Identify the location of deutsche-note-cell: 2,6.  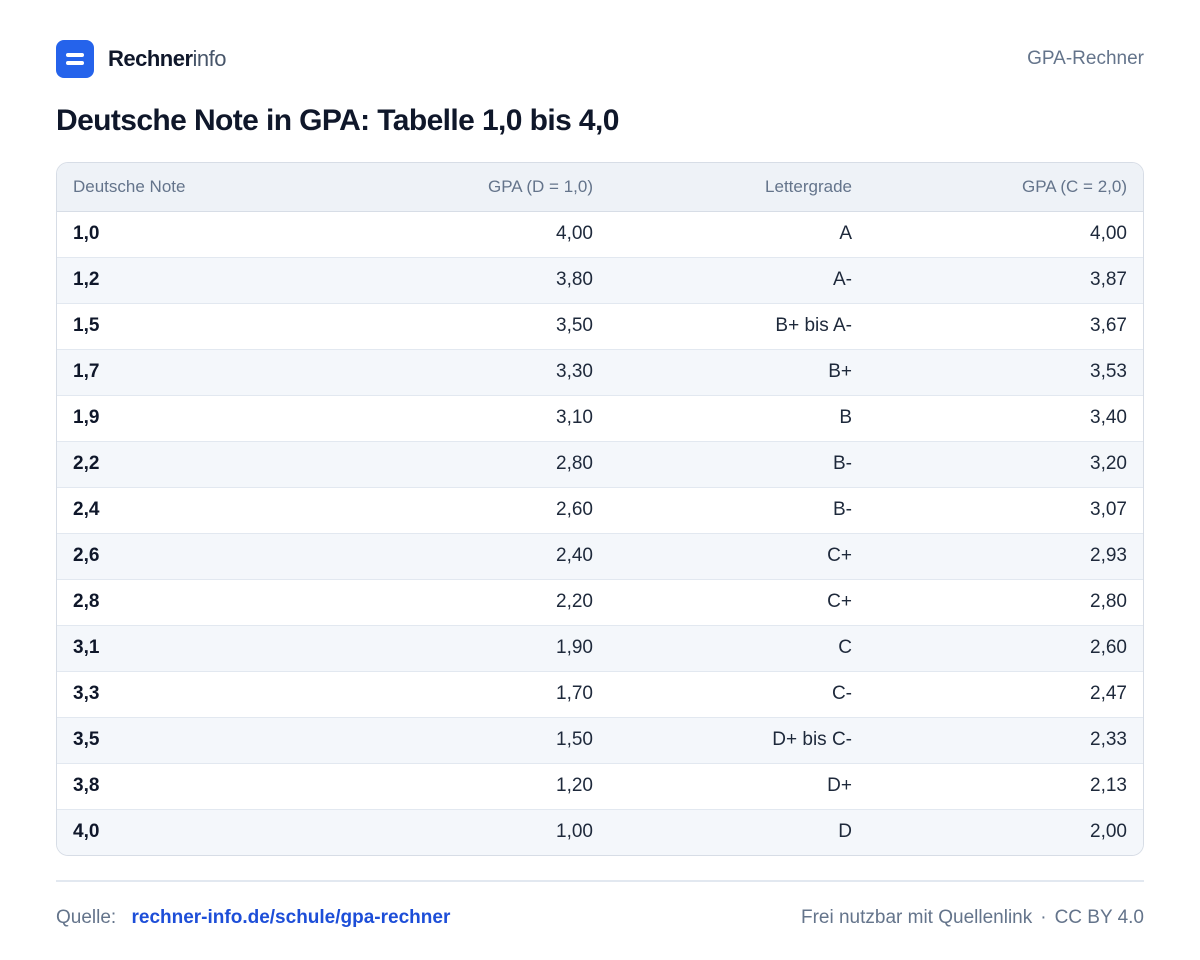
(207, 555).